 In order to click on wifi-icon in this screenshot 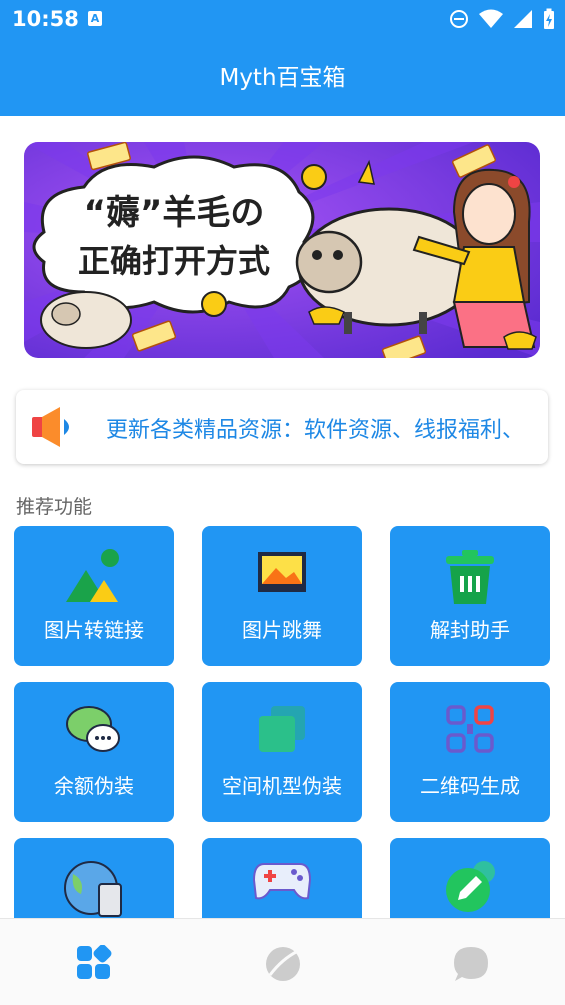, I will do `click(491, 18)`.